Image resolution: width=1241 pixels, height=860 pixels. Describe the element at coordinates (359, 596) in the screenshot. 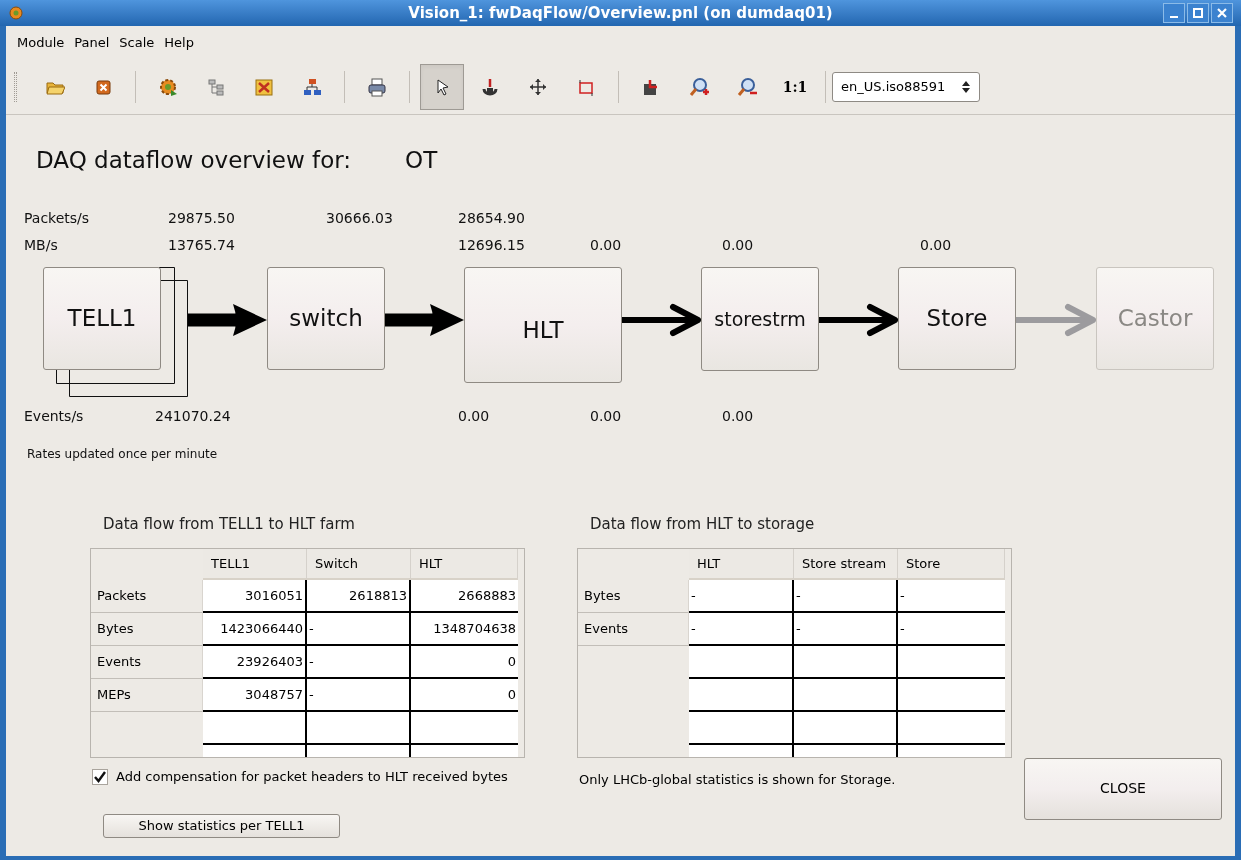

I see `table-cell: 2618813` at that location.